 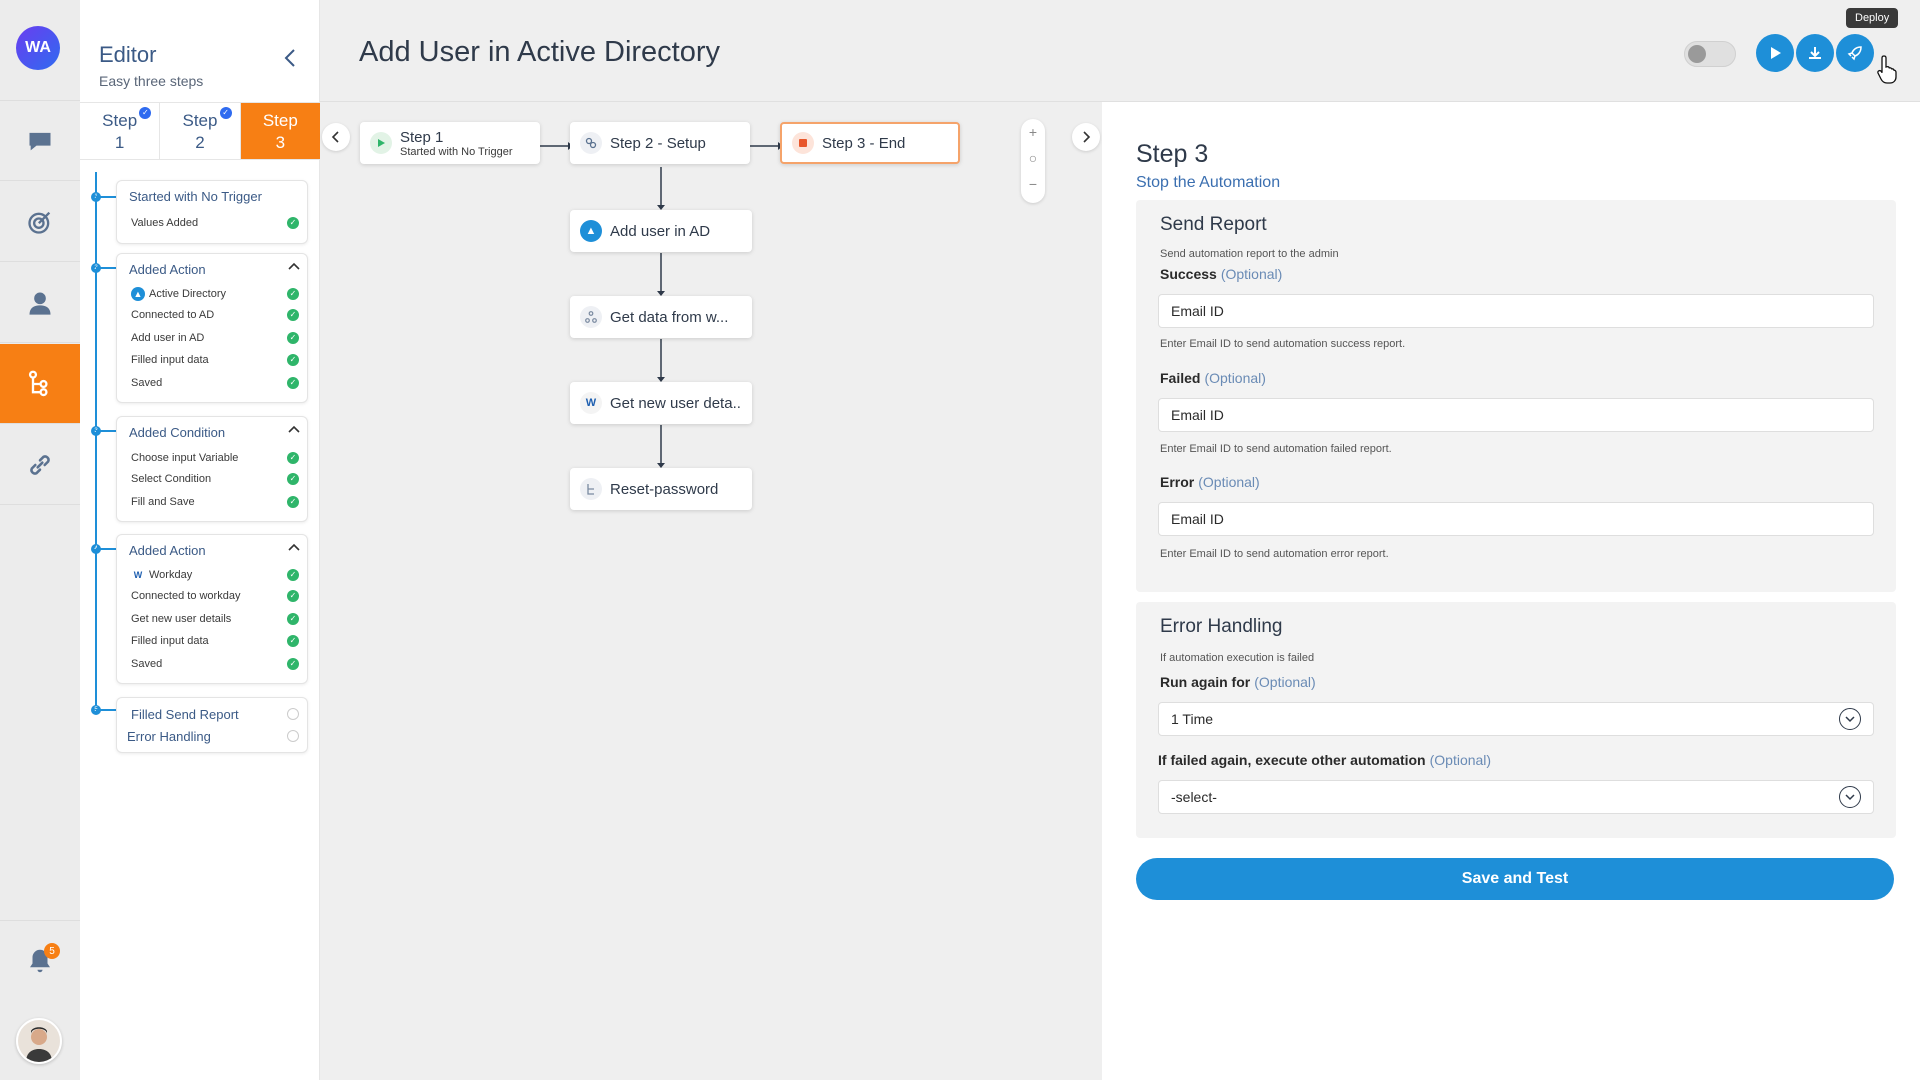 What do you see at coordinates (40, 222) in the screenshot?
I see `rail-item-target` at bounding box center [40, 222].